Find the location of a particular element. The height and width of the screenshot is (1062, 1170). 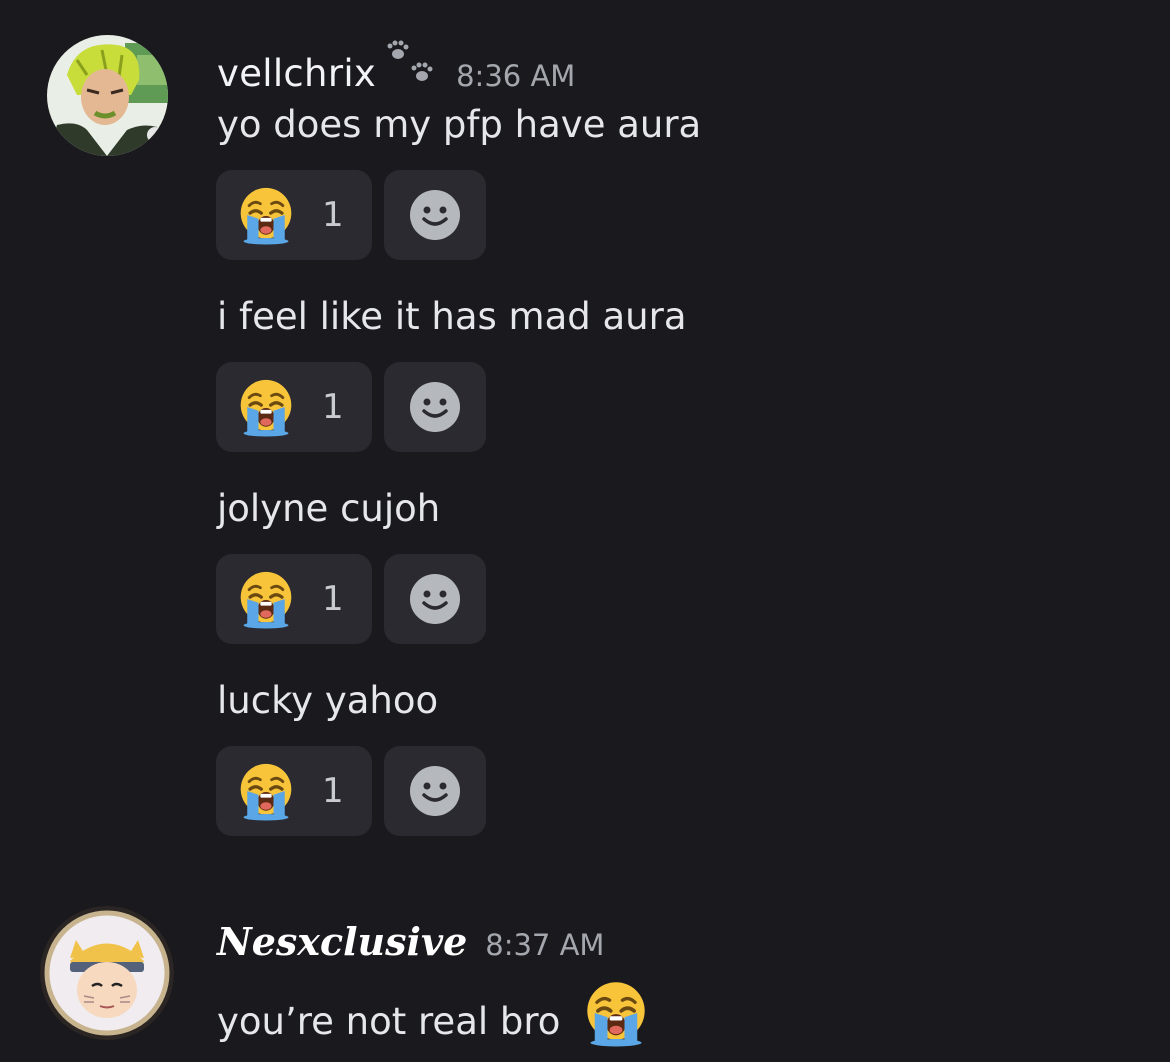

paw-prints-icon is located at coordinates (411, 65).